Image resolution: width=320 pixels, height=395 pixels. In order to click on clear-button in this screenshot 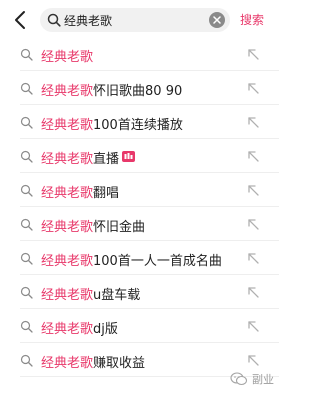, I will do `click(217, 20)`.